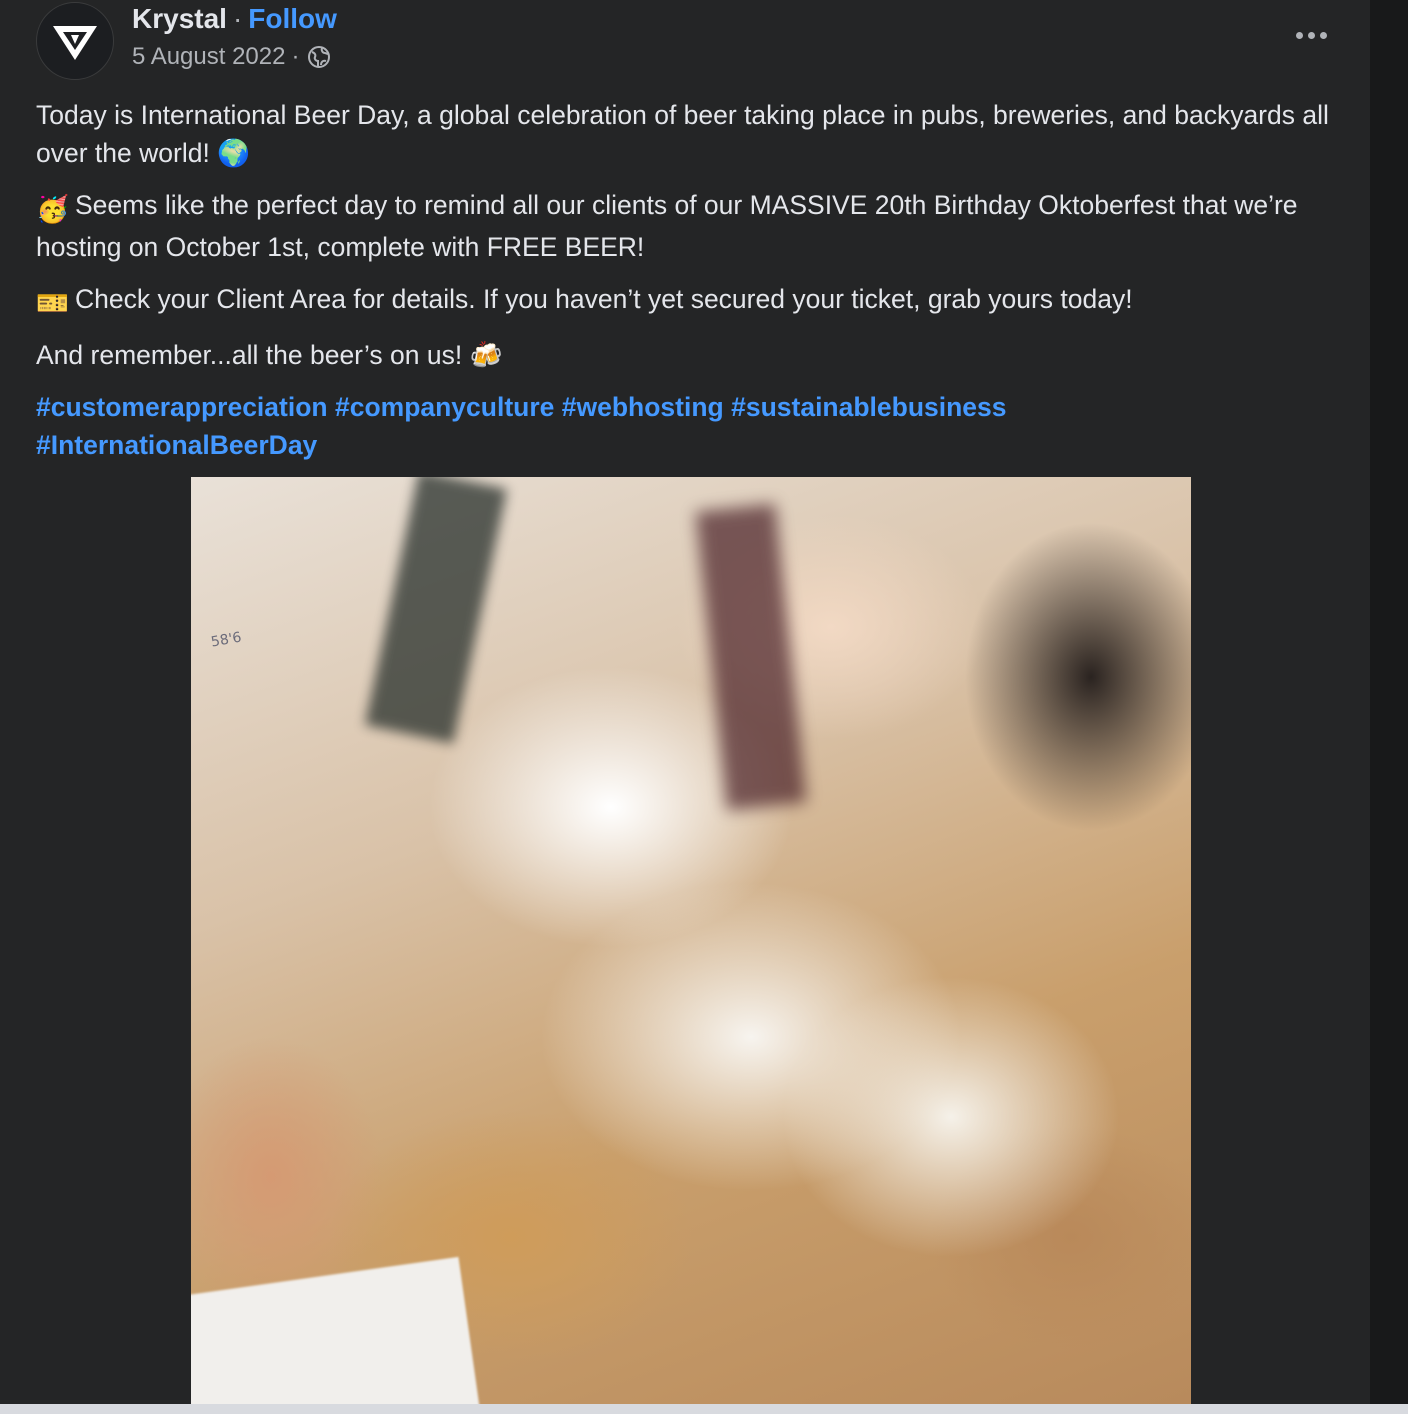 The width and height of the screenshot is (1408, 1414). I want to click on krystal-logo-icon, so click(75, 43).